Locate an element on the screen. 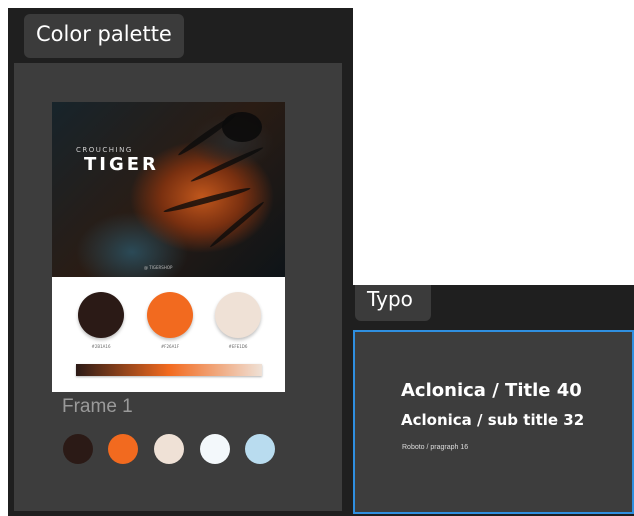 This screenshot has height=516, width=634. swatch-cream is located at coordinates (238, 315).